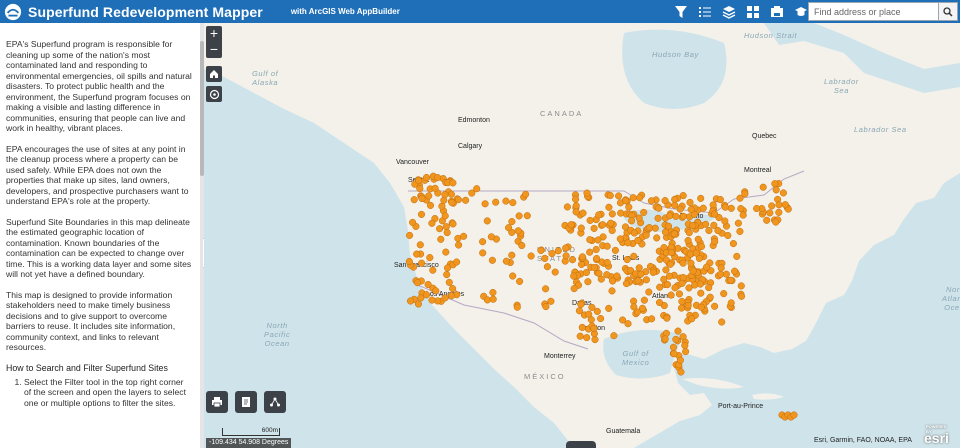 The height and width of the screenshot is (448, 960). What do you see at coordinates (800, 11) in the screenshot?
I see `about-tool-button` at bounding box center [800, 11].